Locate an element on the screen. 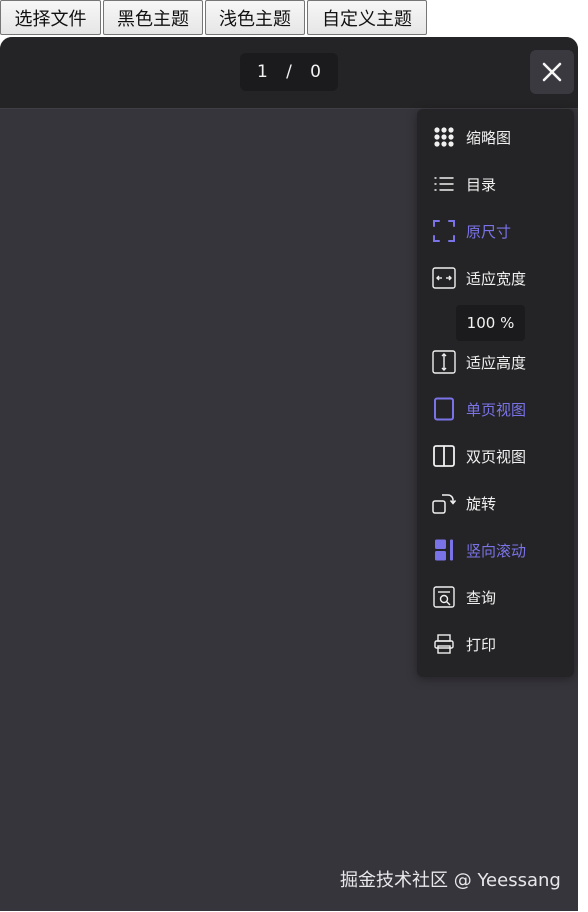  menu-item-label: 查询 is located at coordinates (481, 597).